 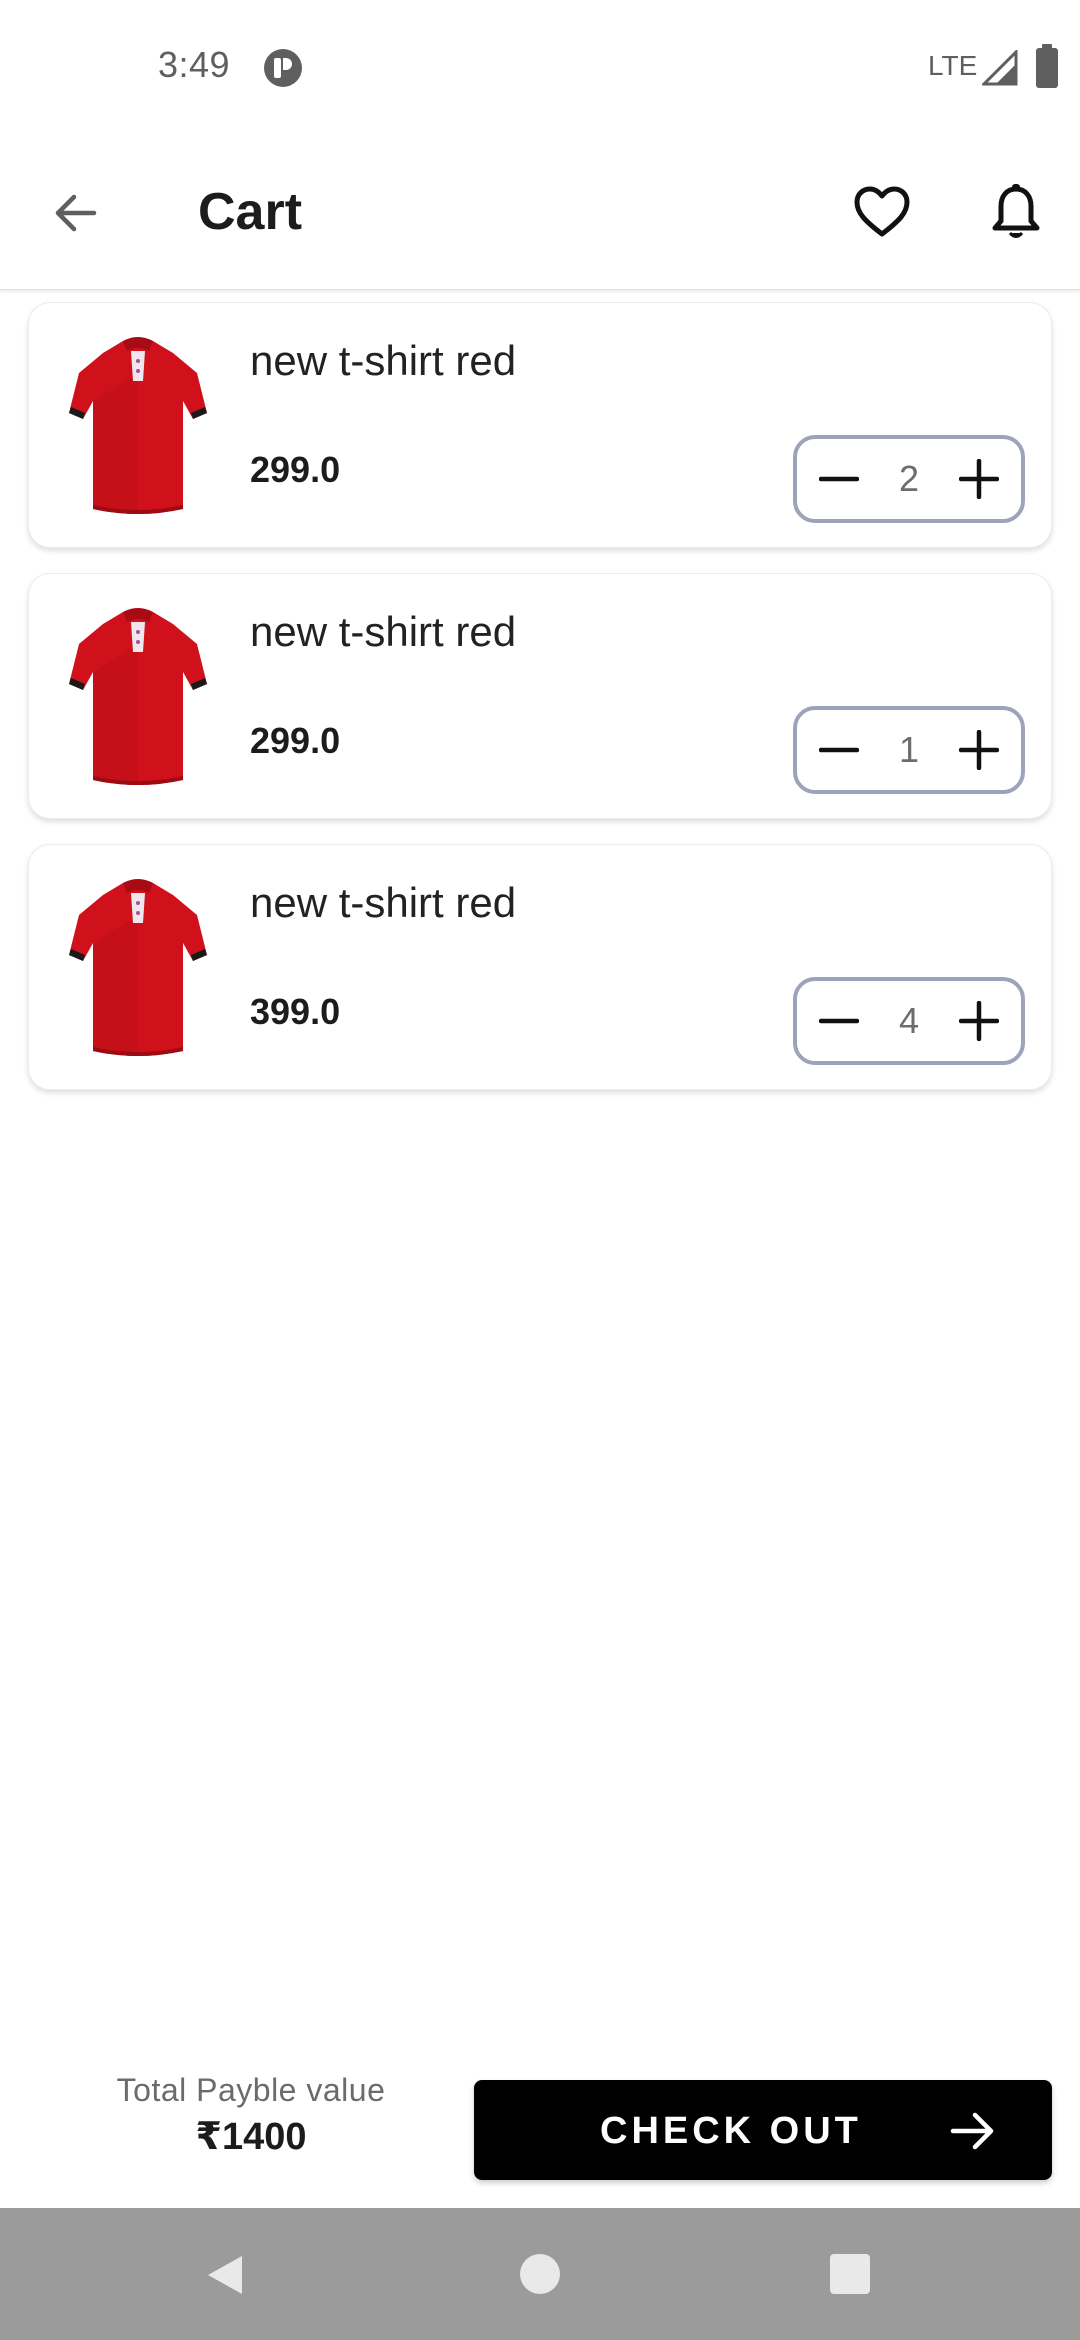 I want to click on cart-item: new t-shirt red 399.0 4, so click(x=540, y=967).